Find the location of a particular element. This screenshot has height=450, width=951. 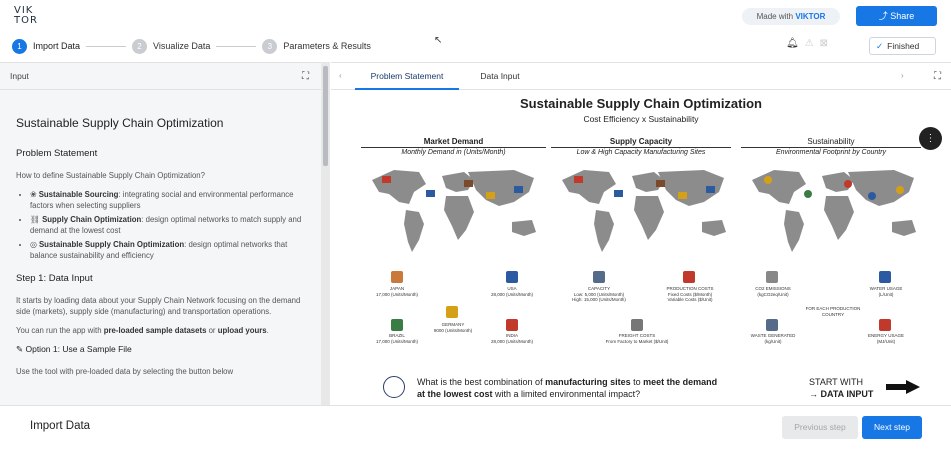

next-step-button: Next step is located at coordinates (892, 427).